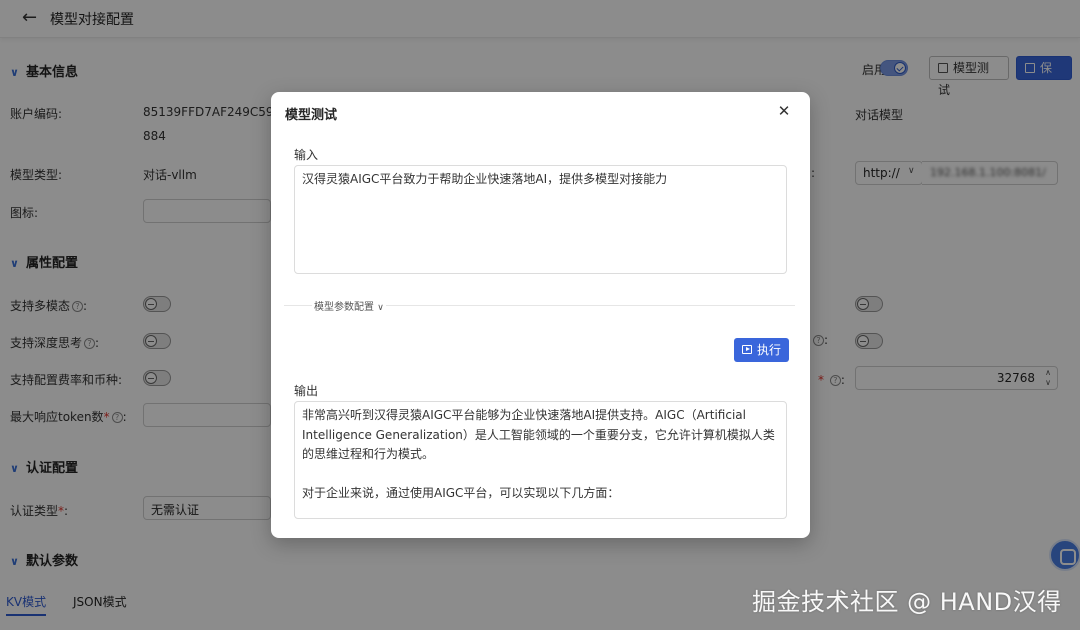  I want to click on model-params-label: 模型参数配置, so click(344, 307).